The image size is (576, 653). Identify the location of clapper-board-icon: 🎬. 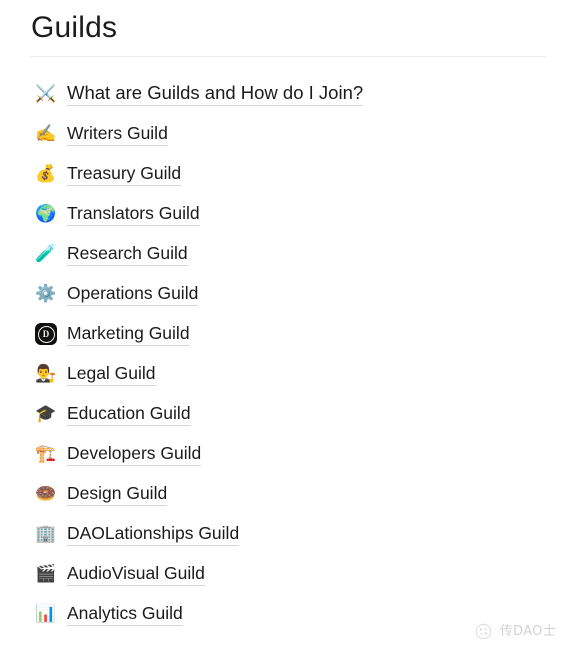
(46, 573).